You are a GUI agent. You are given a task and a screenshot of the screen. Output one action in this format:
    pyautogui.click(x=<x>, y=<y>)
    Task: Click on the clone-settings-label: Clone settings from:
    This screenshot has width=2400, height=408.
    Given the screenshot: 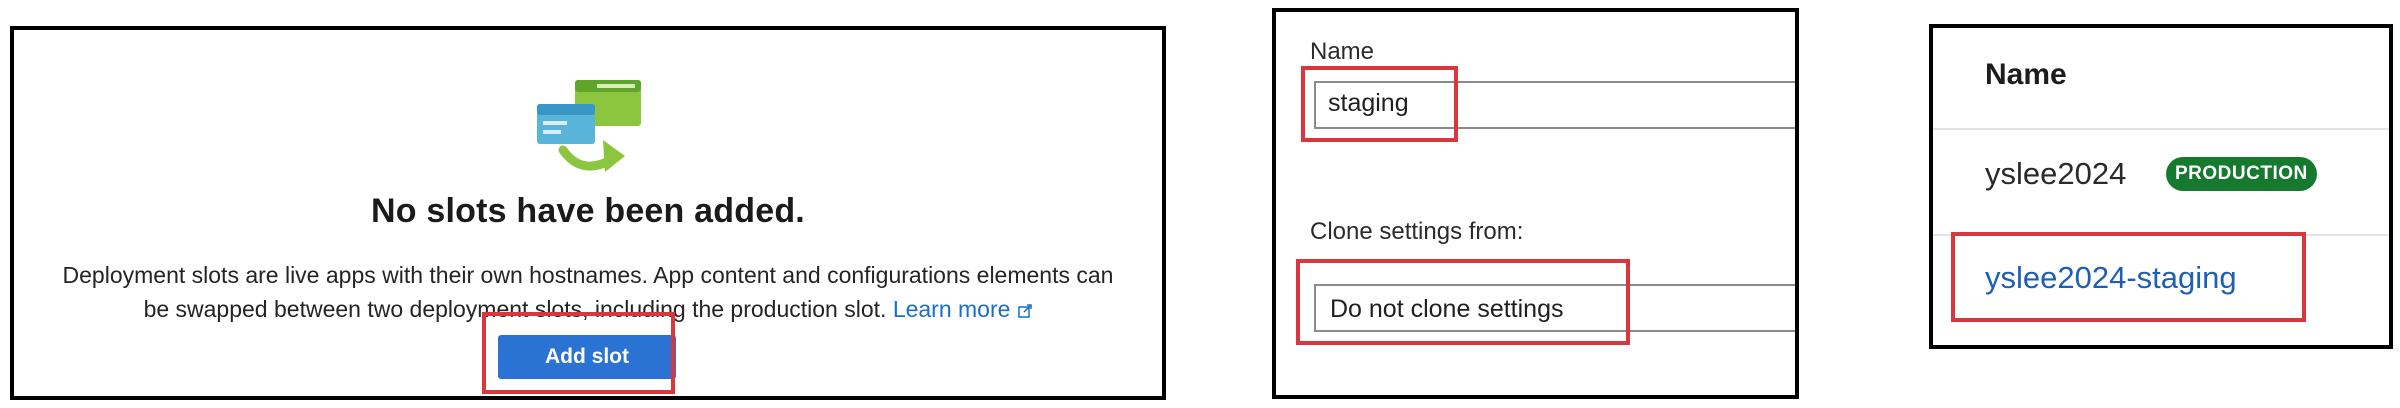 What is the action you would take?
    pyautogui.click(x=1417, y=231)
    